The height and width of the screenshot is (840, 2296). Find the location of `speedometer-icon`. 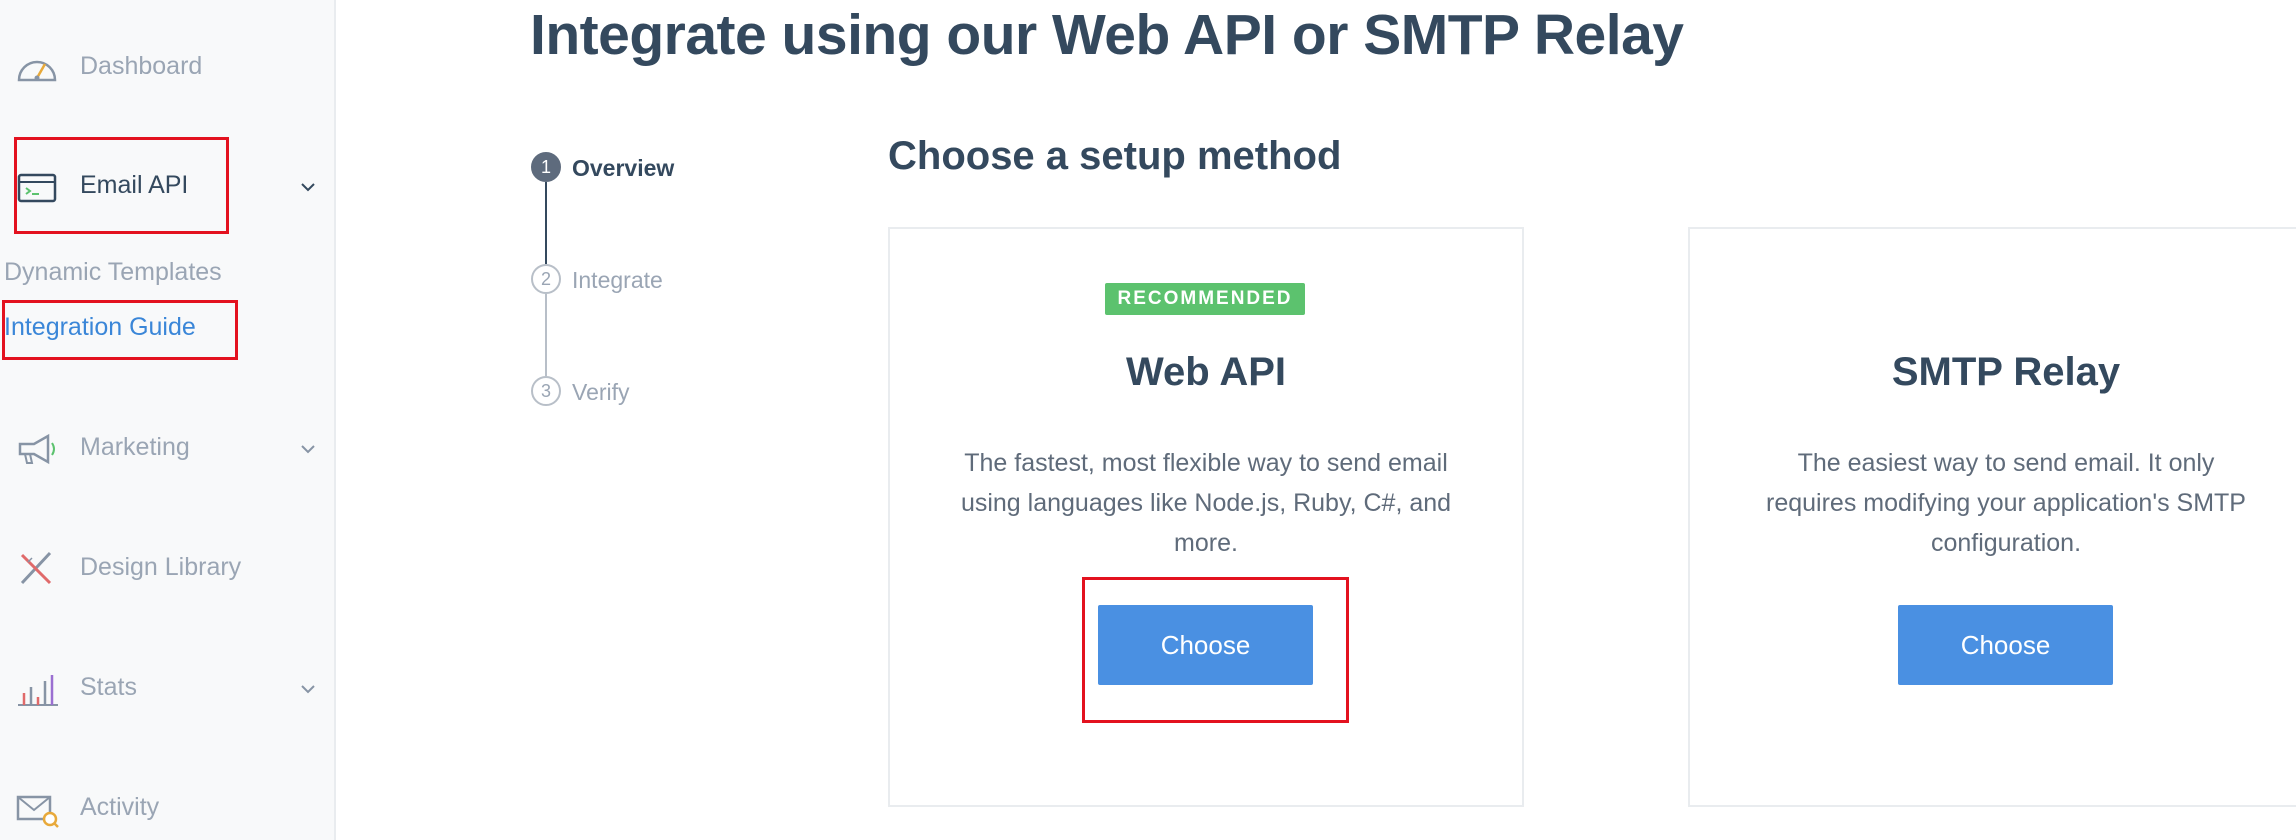

speedometer-icon is located at coordinates (37, 71).